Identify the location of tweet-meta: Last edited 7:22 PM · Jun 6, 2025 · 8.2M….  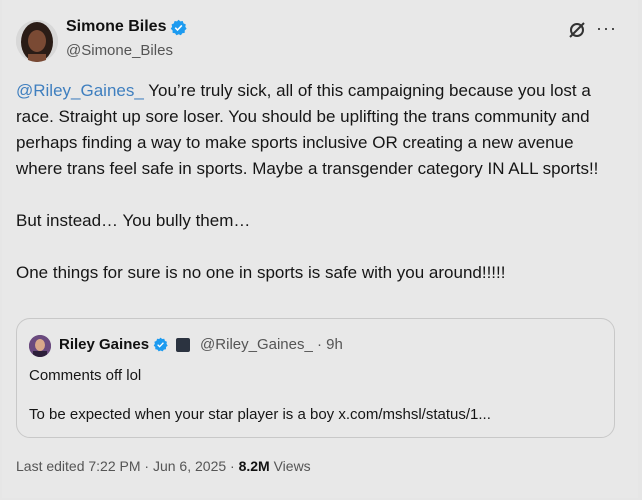
(163, 466).